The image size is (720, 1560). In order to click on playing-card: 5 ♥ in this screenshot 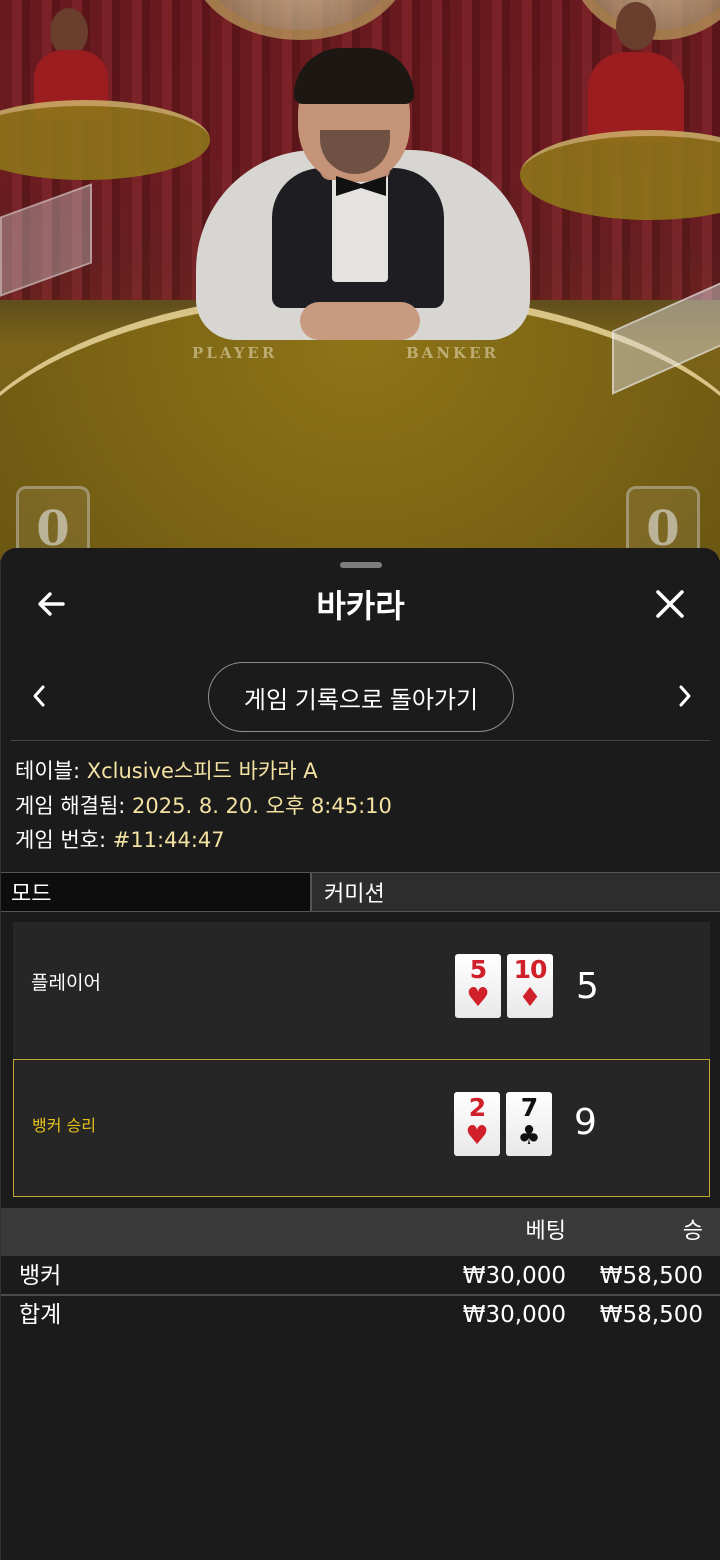, I will do `click(478, 986)`.